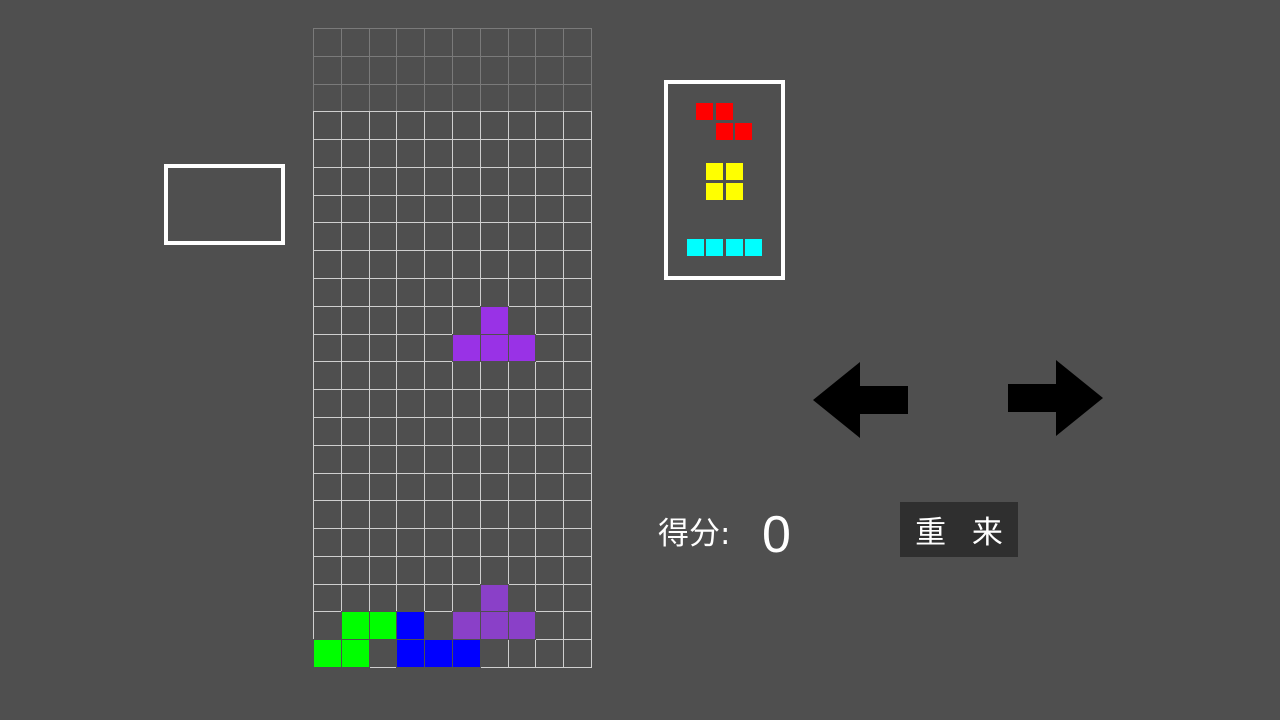 This screenshot has height=720, width=1280. I want to click on move-right-button, so click(1055, 398).